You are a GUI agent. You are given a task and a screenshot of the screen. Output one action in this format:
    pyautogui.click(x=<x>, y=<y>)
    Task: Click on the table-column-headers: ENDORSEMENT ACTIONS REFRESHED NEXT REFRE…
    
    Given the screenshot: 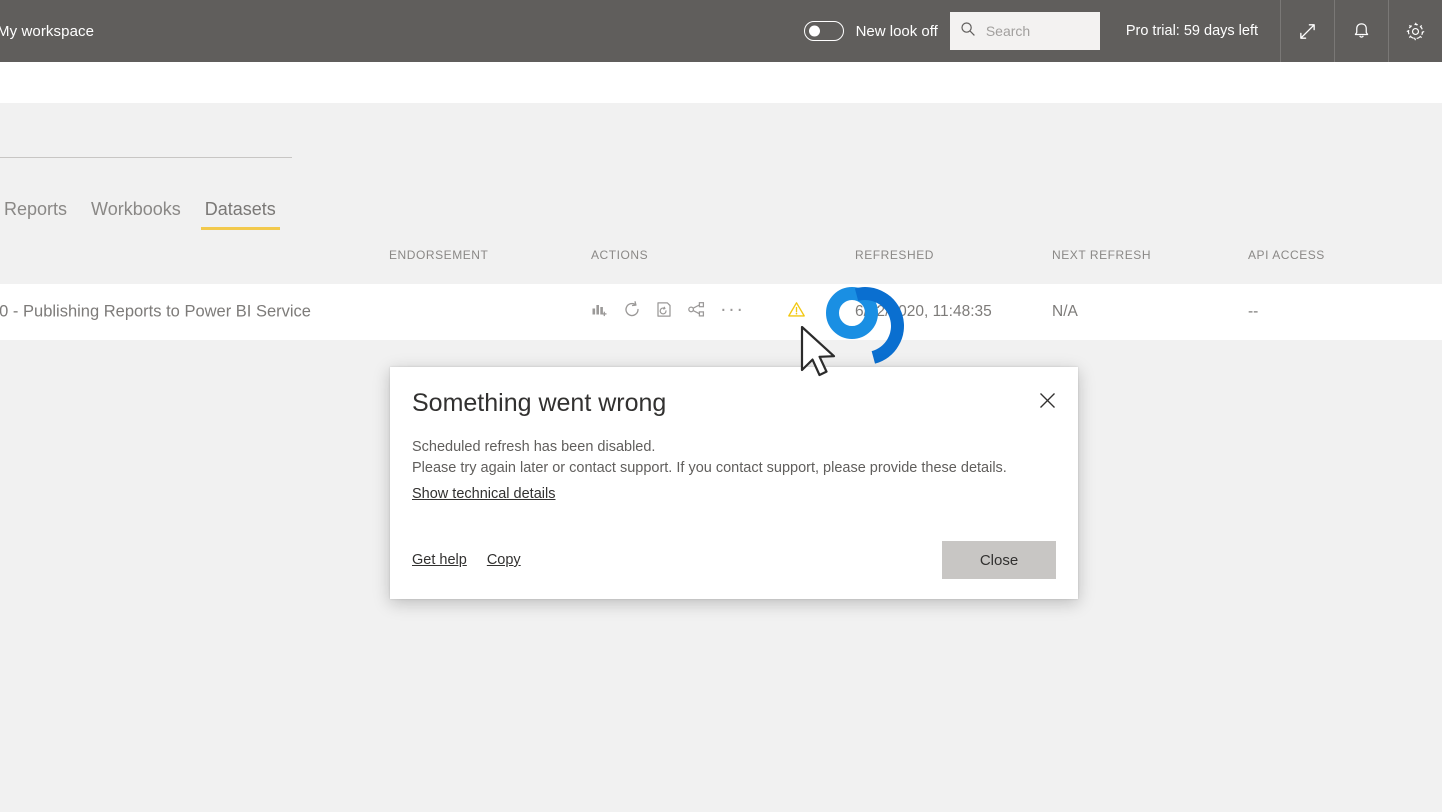 What is the action you would take?
    pyautogui.click(x=721, y=260)
    